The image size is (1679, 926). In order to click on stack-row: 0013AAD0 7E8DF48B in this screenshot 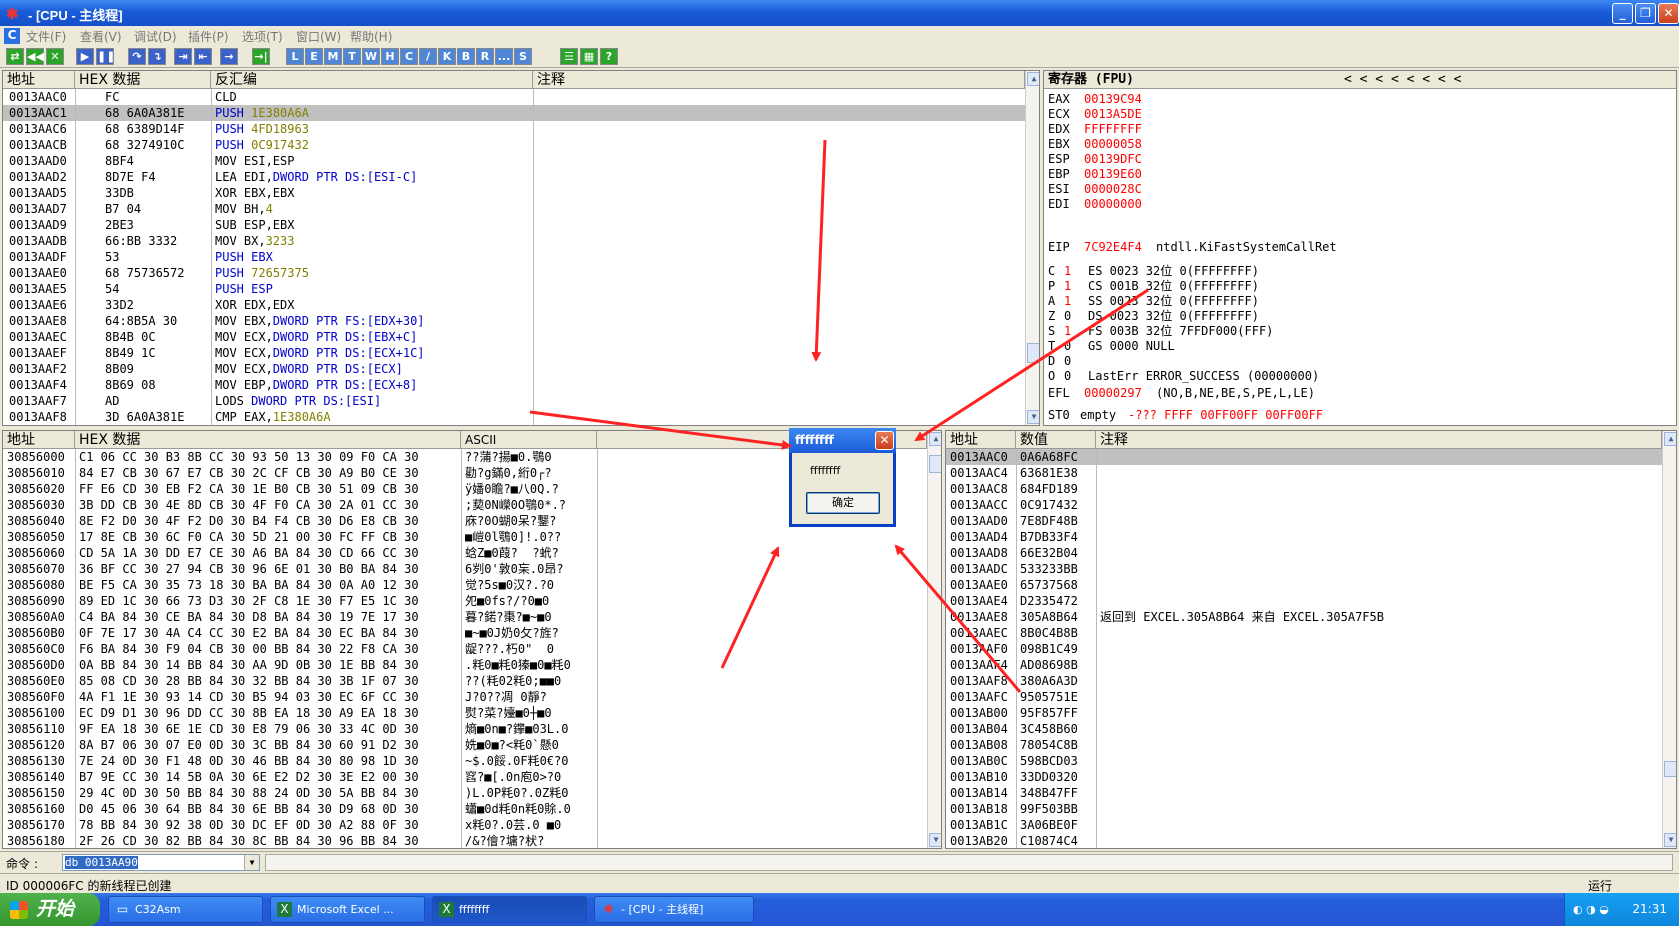, I will do `click(1311, 521)`.